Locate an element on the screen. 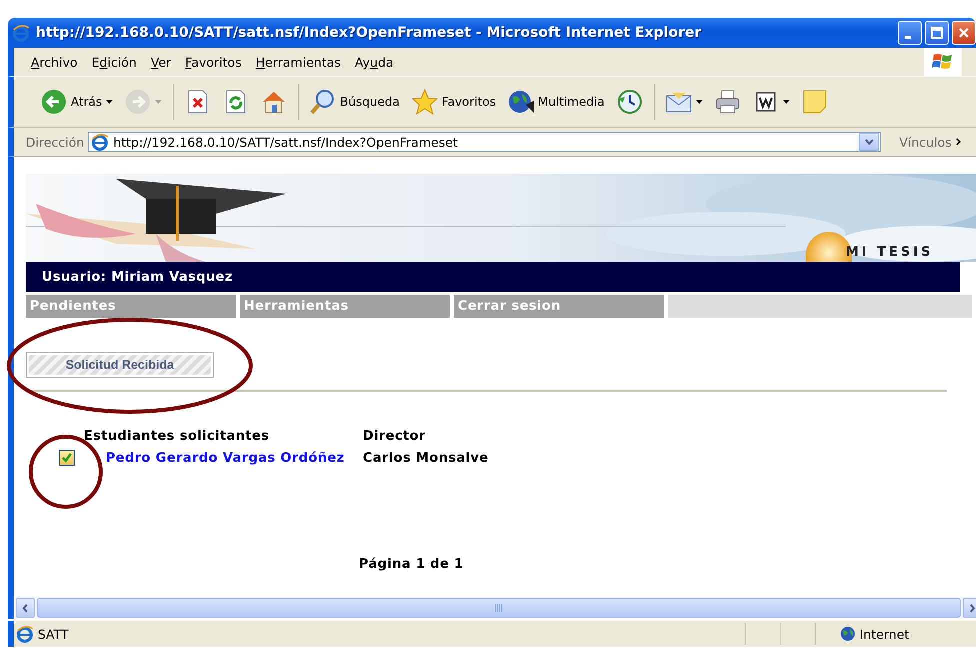  printer-icon is located at coordinates (727, 102).